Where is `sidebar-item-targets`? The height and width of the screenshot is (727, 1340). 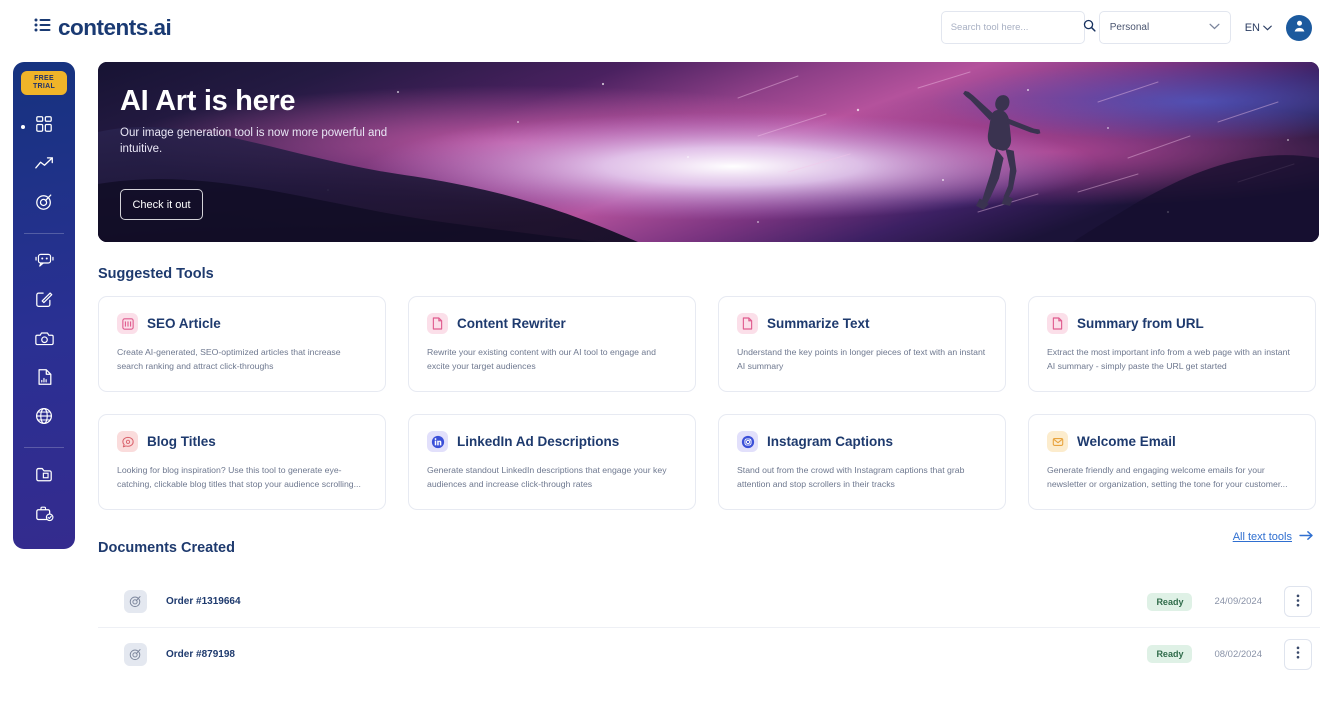
sidebar-item-targets is located at coordinates (44, 204).